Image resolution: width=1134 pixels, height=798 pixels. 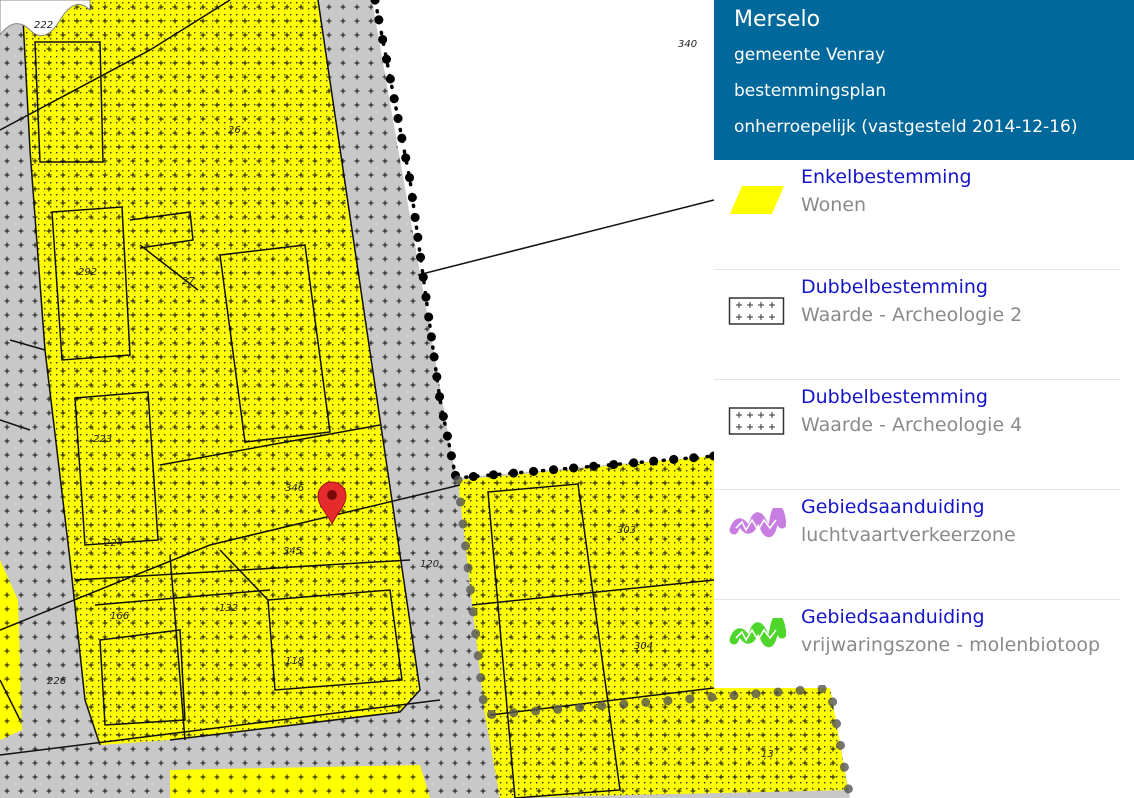 I want to click on green-zigzag-icon, so click(x=757, y=633).